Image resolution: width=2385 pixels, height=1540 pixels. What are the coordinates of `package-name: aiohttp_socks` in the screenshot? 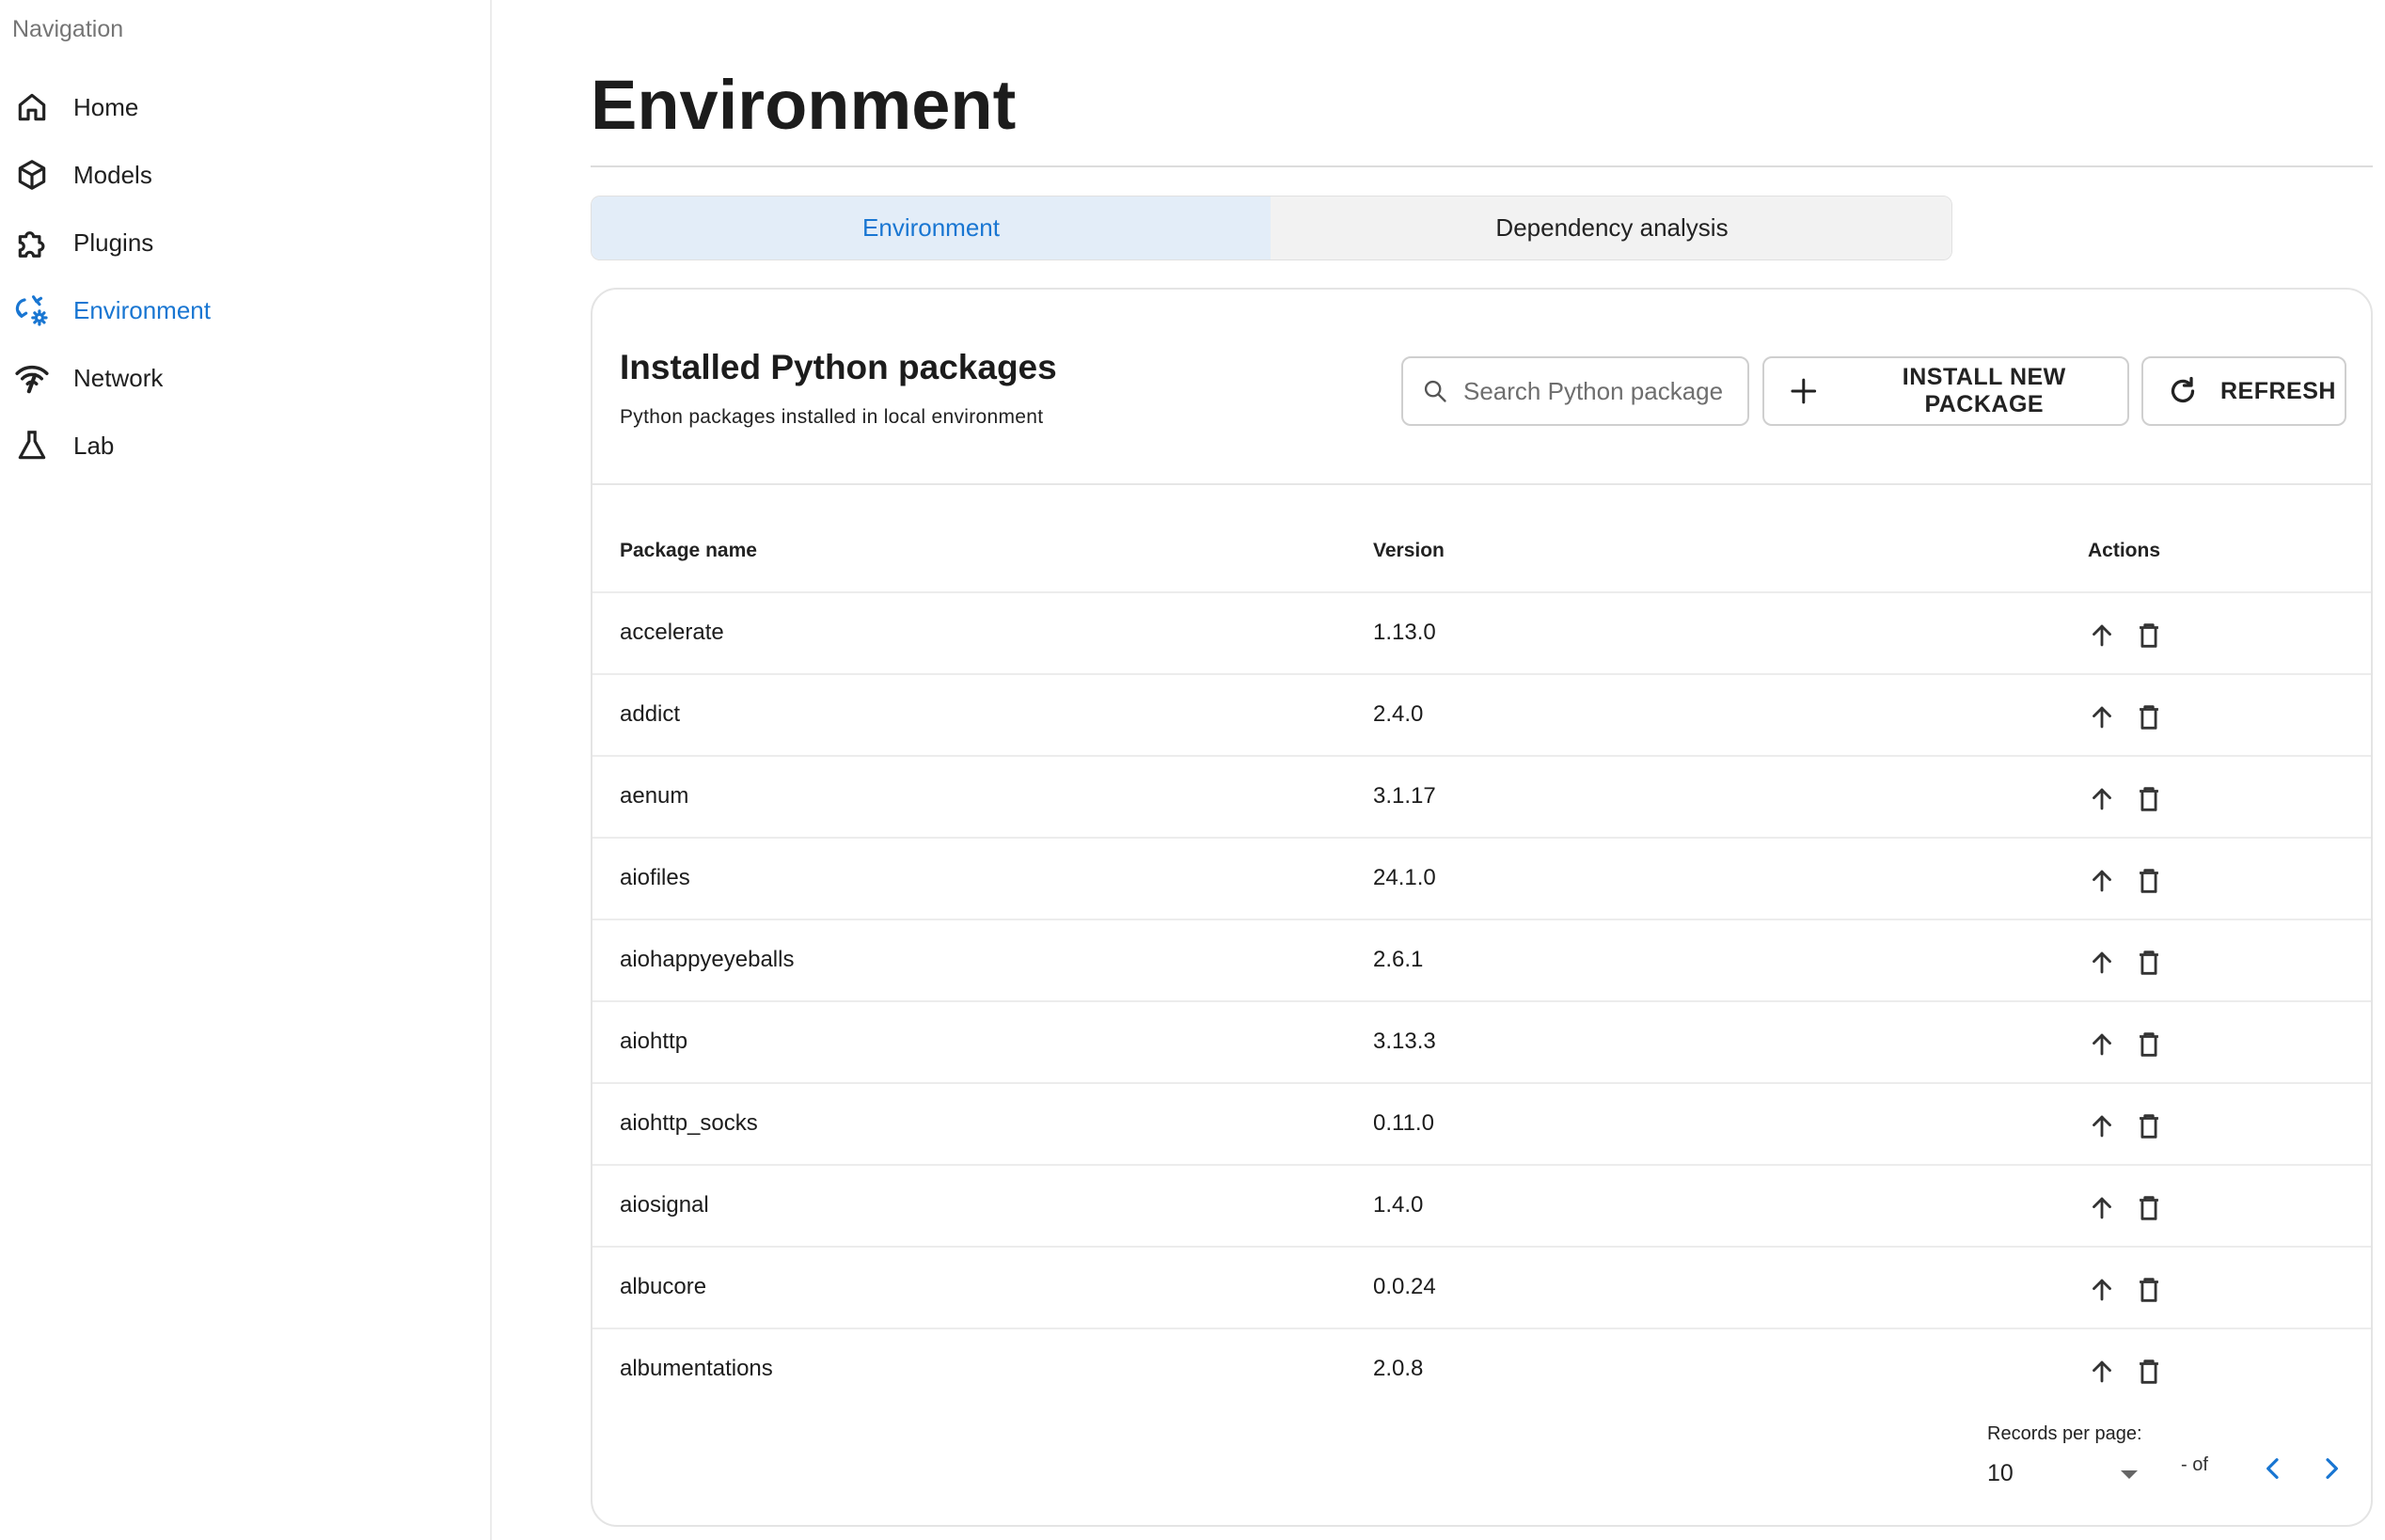 It's located at (689, 1123).